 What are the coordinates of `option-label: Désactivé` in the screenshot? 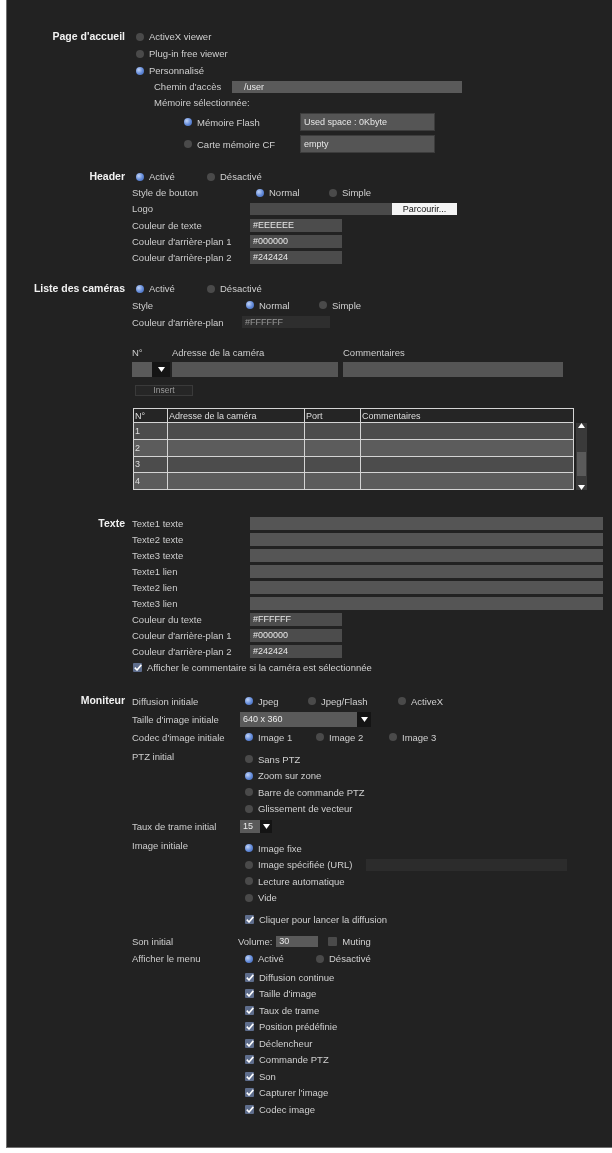 It's located at (241, 288).